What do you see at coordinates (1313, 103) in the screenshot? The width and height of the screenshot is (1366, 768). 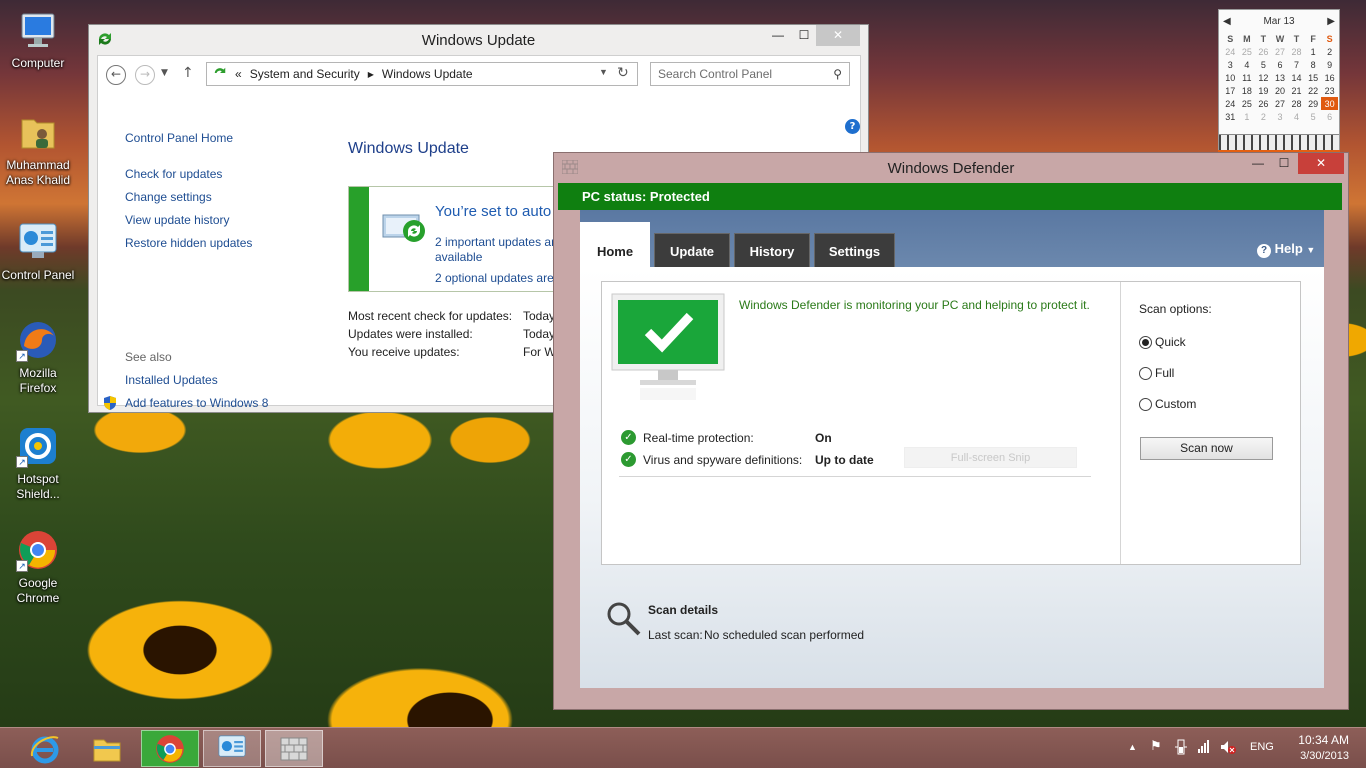 I see `calendar-day: 29` at bounding box center [1313, 103].